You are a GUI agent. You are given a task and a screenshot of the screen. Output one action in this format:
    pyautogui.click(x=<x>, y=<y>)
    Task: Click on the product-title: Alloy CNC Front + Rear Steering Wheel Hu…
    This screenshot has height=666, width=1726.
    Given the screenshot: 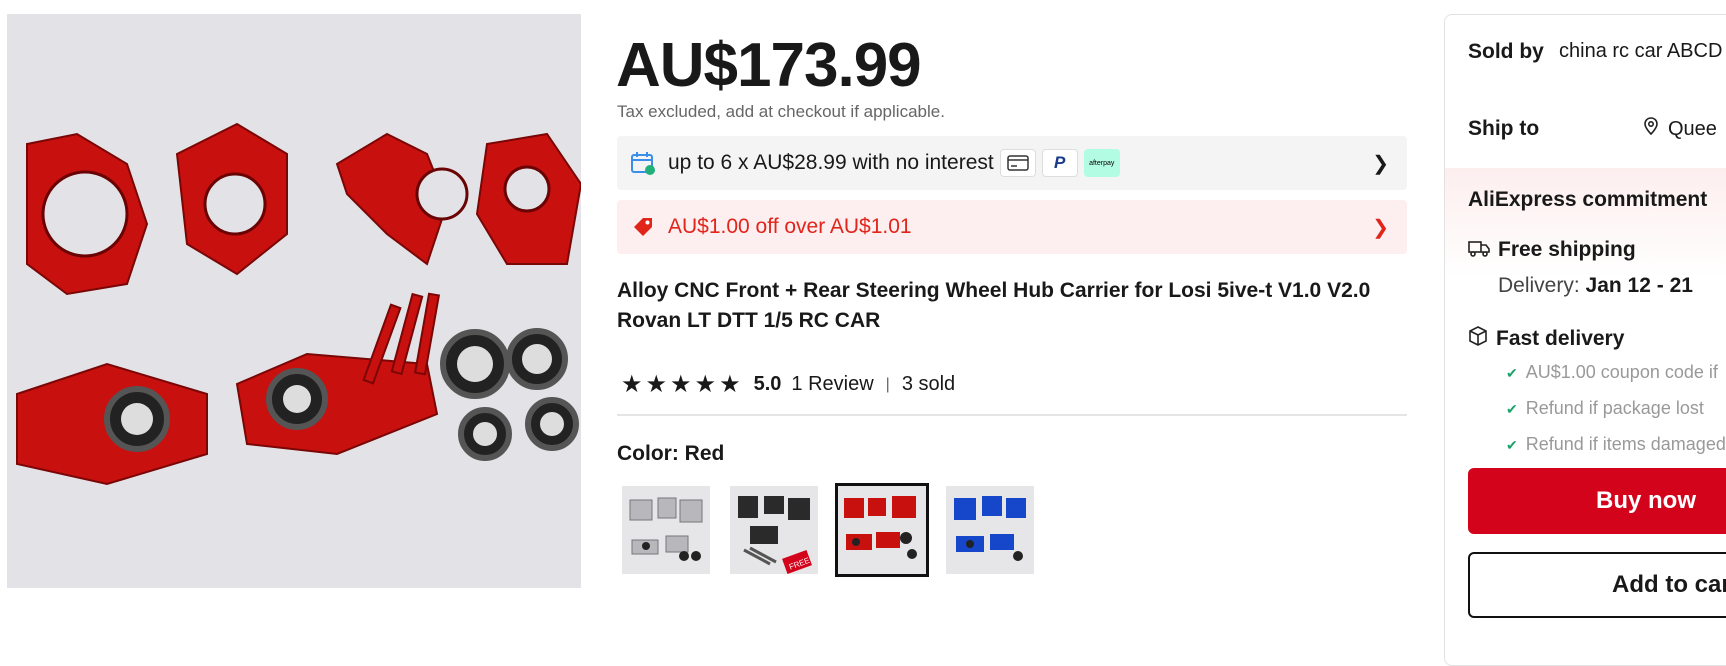 What is the action you would take?
    pyautogui.click(x=994, y=305)
    